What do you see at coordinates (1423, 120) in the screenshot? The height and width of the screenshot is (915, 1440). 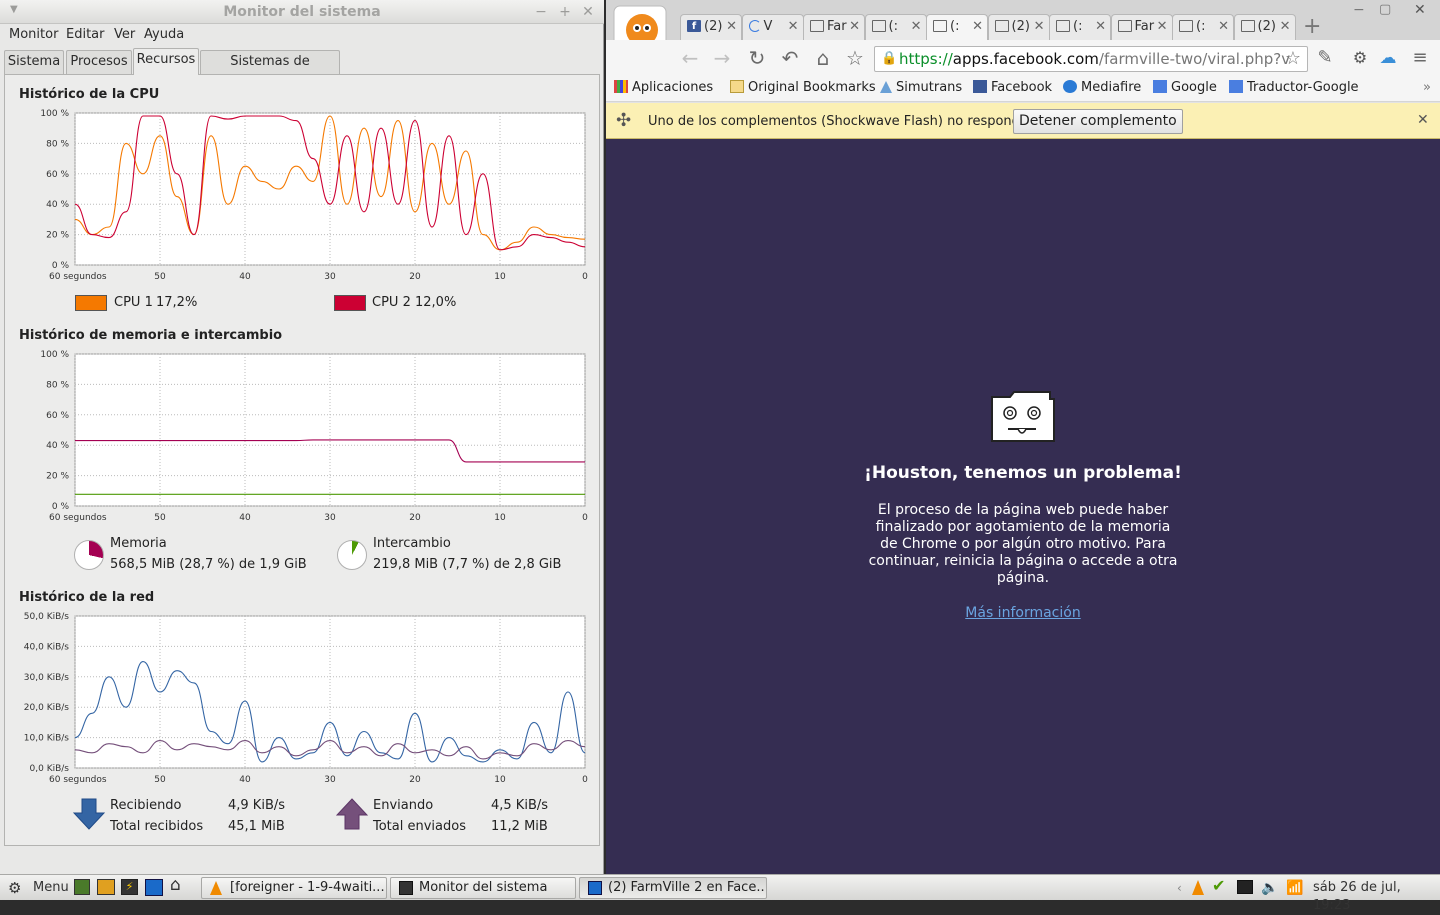 I see `infobar-close-icon: ✕` at bounding box center [1423, 120].